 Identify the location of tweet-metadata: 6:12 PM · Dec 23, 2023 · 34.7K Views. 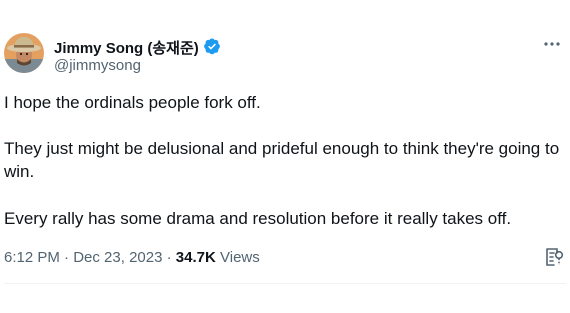
(132, 257).